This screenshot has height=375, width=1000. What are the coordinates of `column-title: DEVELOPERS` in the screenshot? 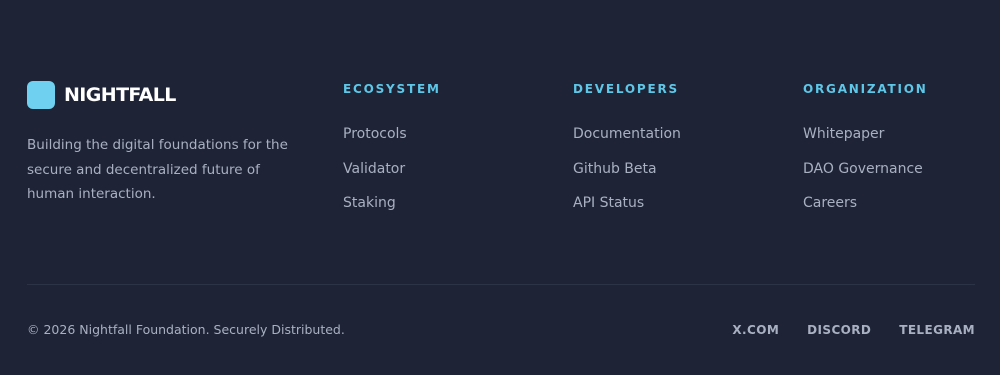 It's located at (626, 89).